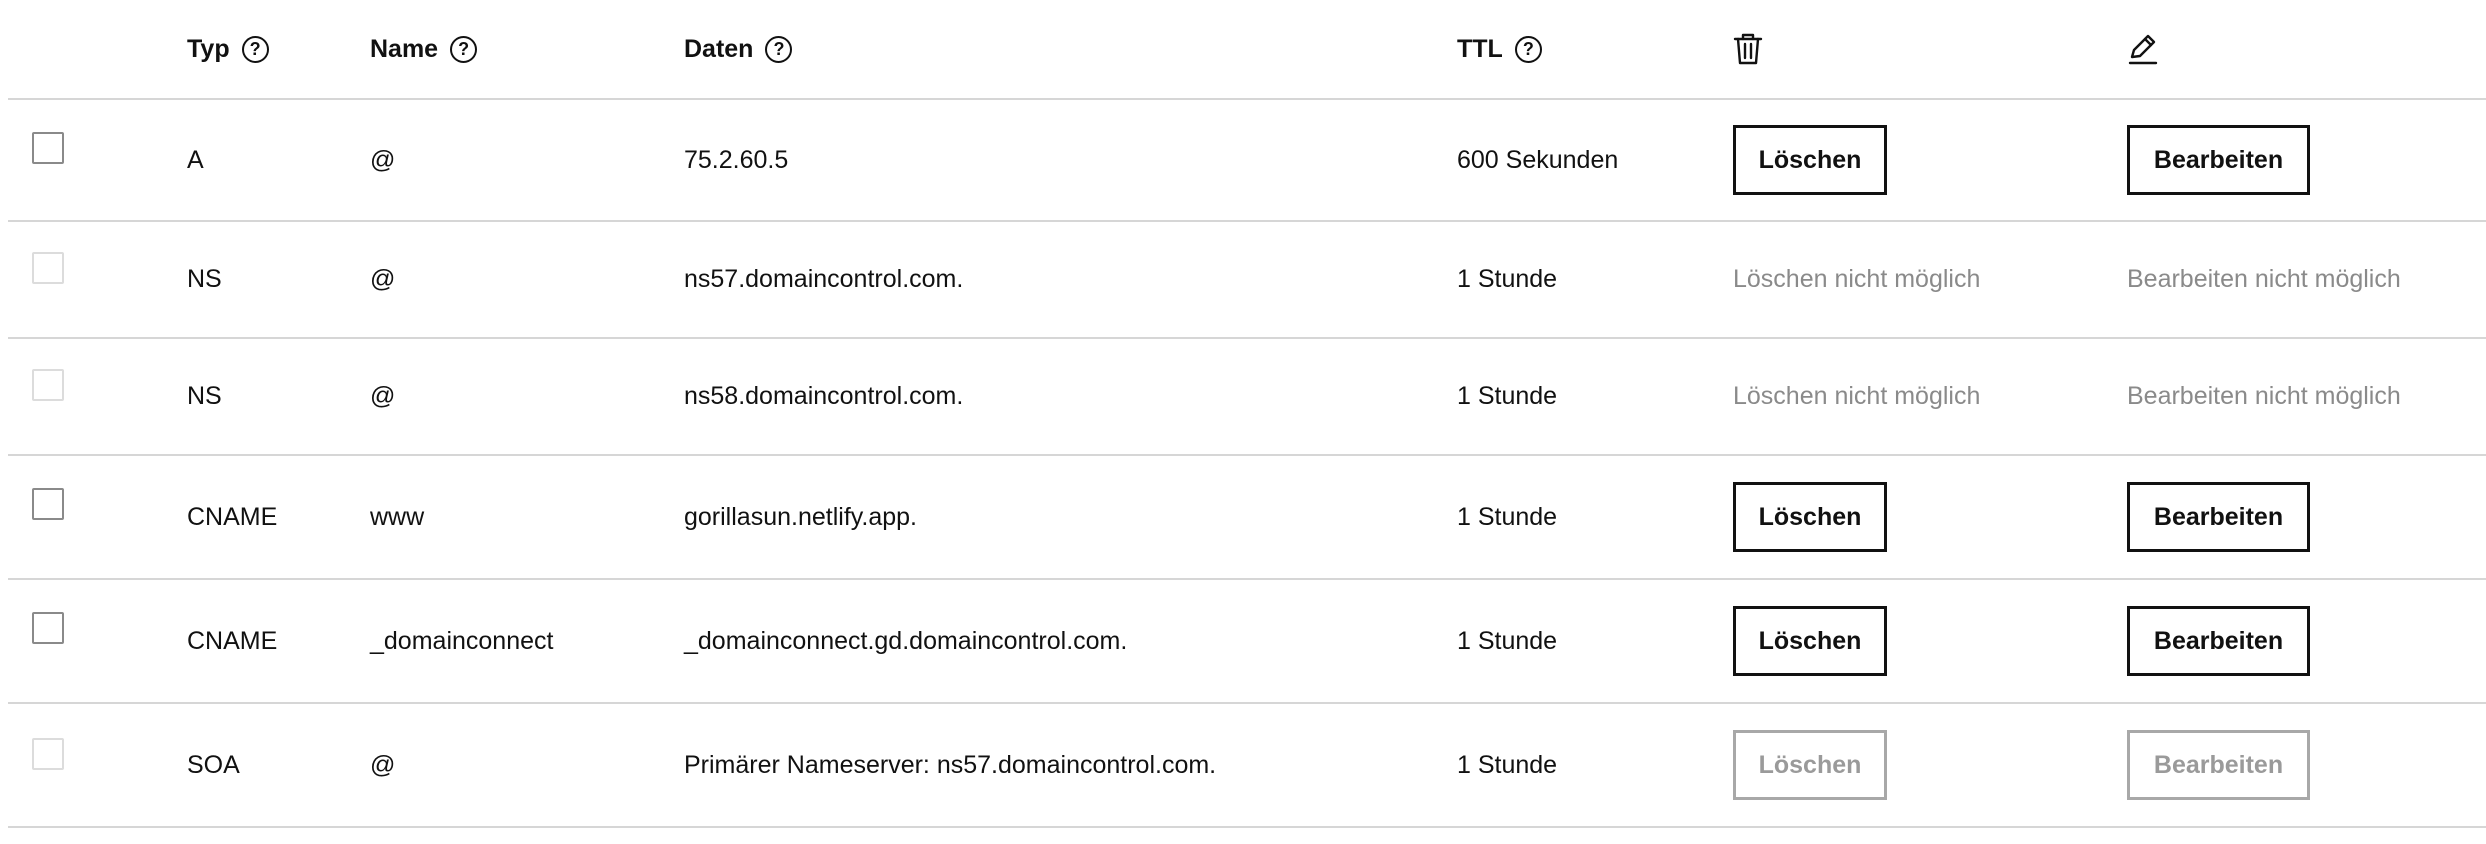 Image resolution: width=2486 pixels, height=844 pixels. What do you see at coordinates (801, 516) in the screenshot?
I see `record-data: gorillasun.netlify.app.` at bounding box center [801, 516].